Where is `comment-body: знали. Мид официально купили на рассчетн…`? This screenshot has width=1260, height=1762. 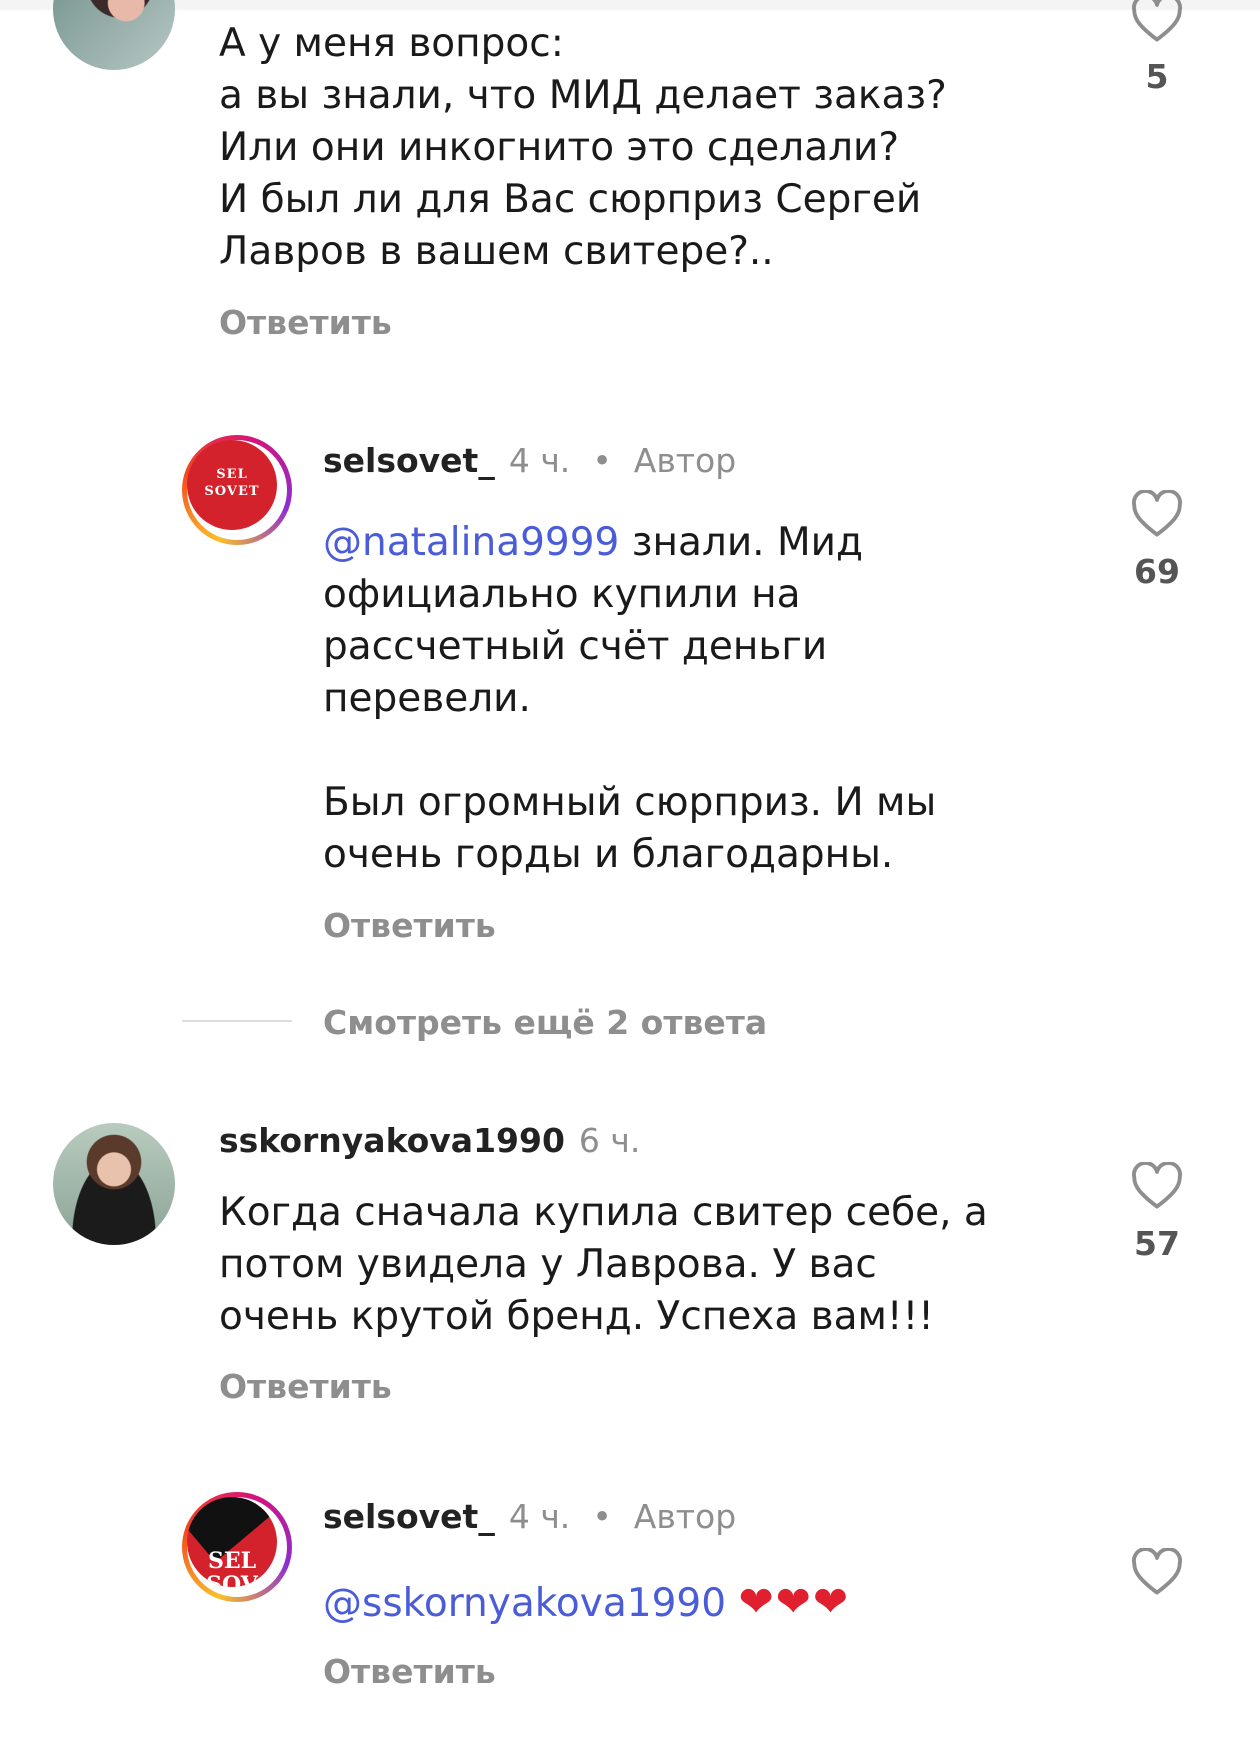
comment-body: знали. Мид официально купили на рассчетн… is located at coordinates (630, 698).